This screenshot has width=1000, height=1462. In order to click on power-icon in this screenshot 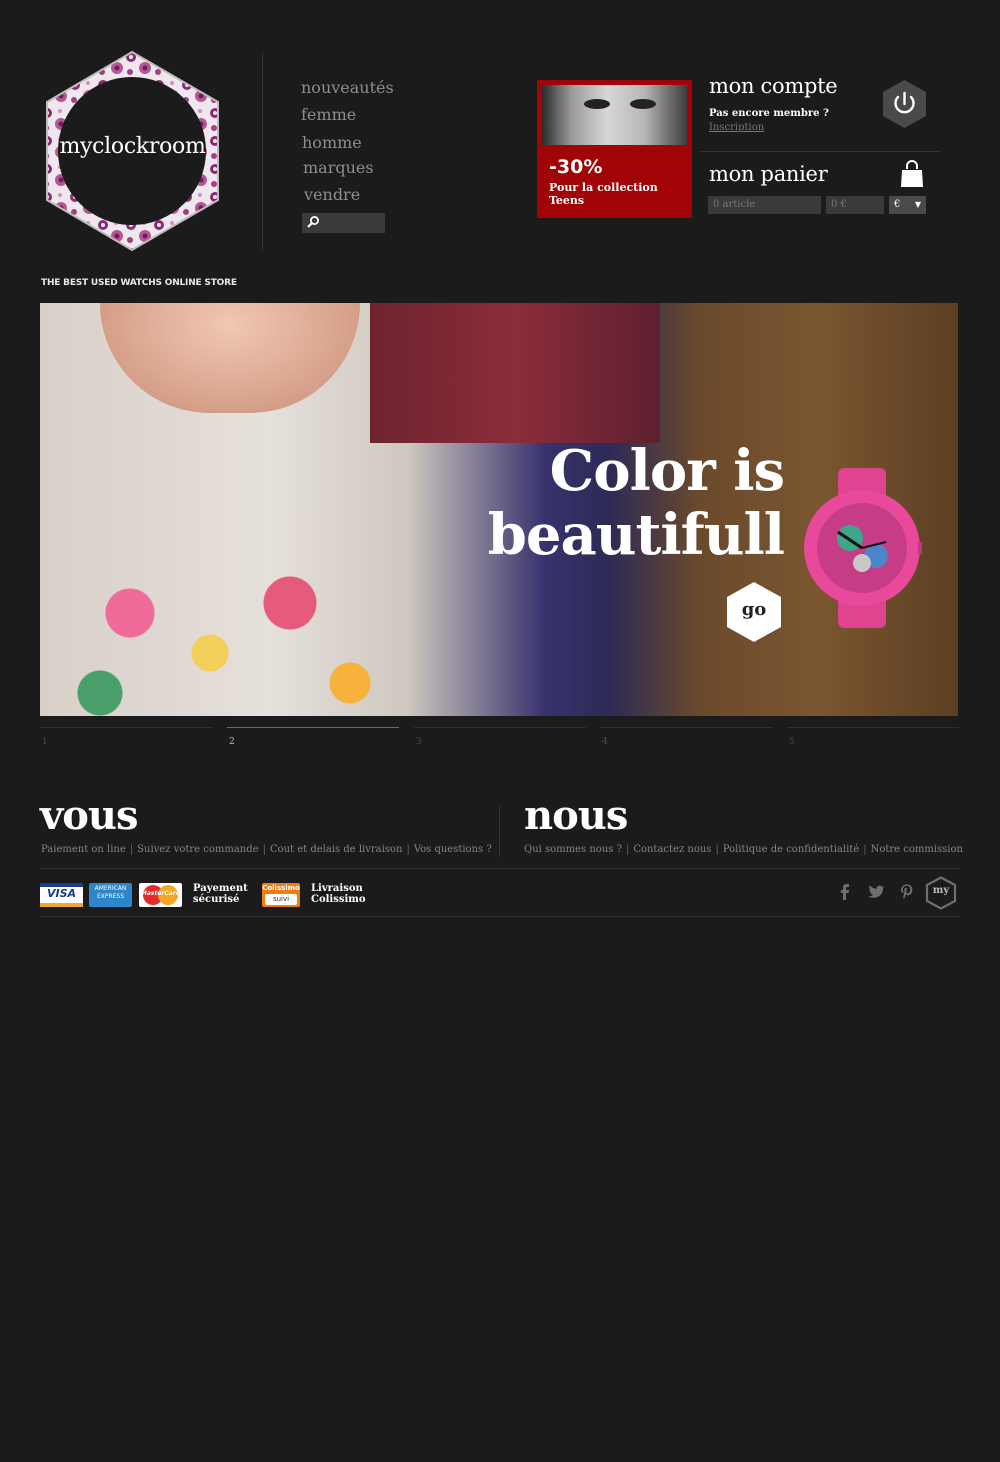, I will do `click(904, 104)`.